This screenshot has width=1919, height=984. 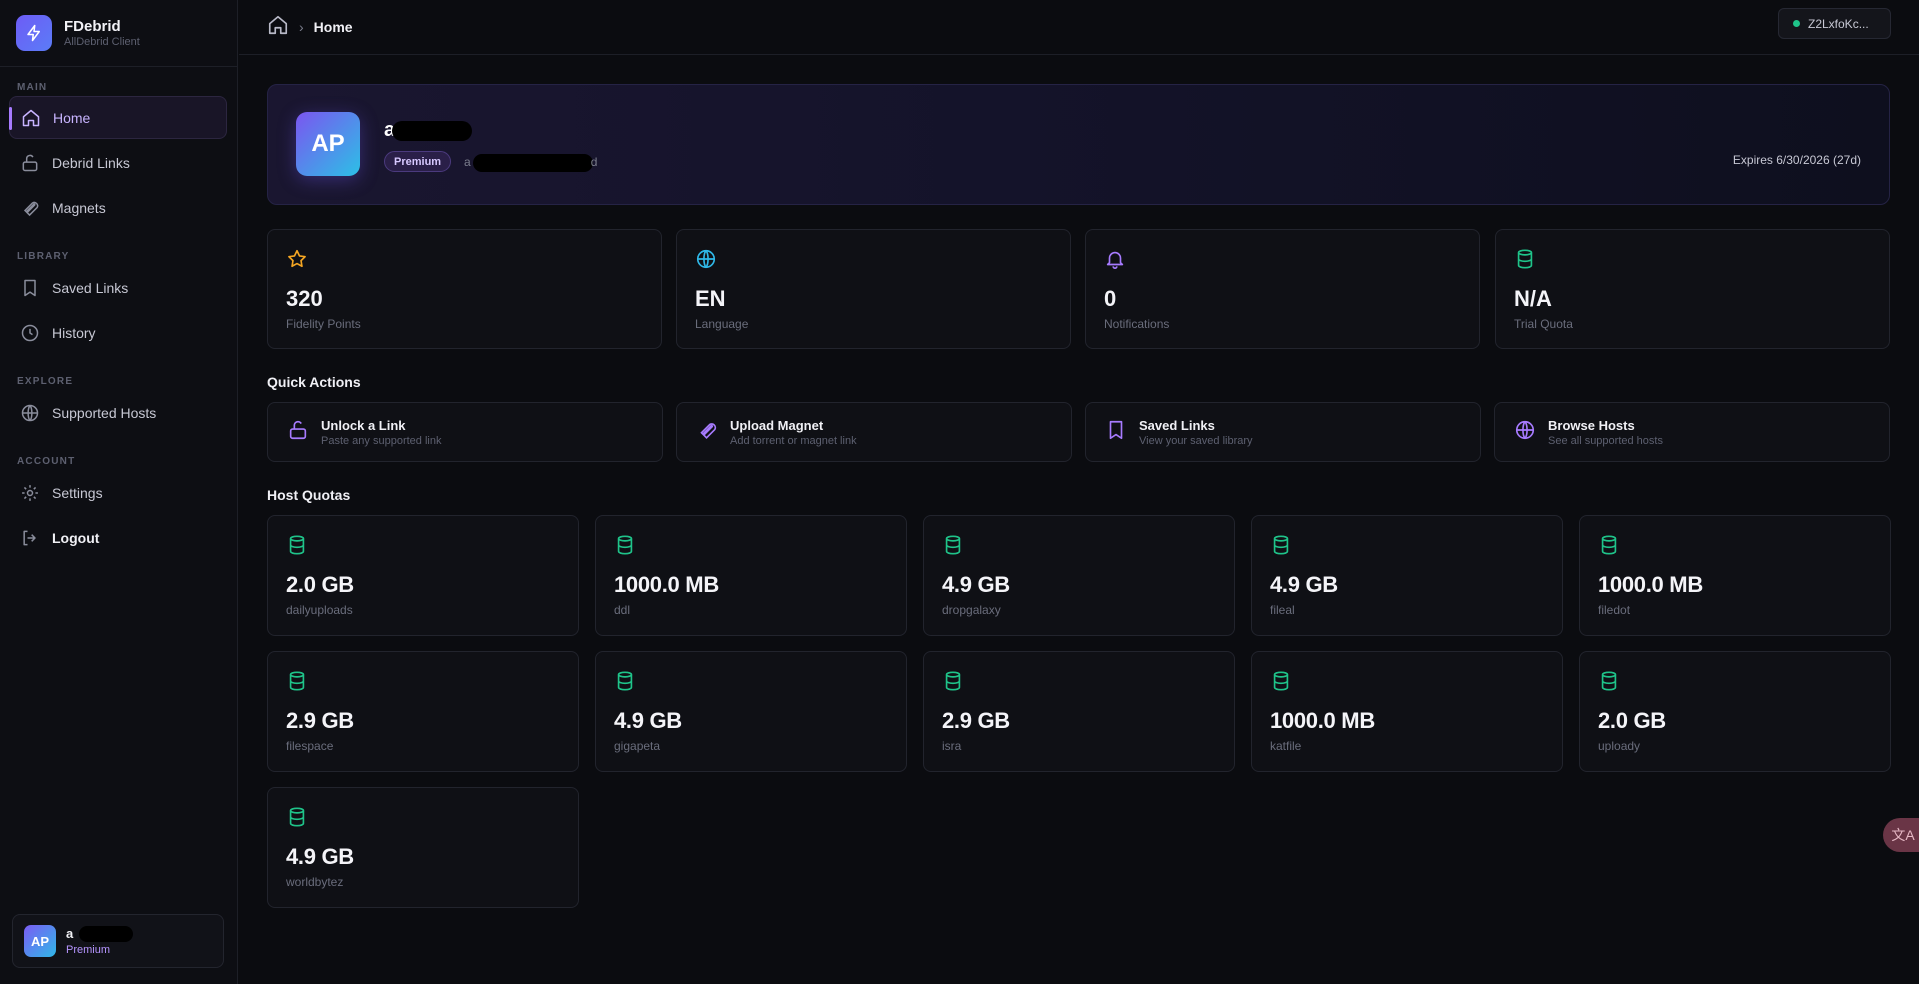 I want to click on quick-action-upload-magnet: Upload Magnet Add torrent or magnet link, so click(x=874, y=432).